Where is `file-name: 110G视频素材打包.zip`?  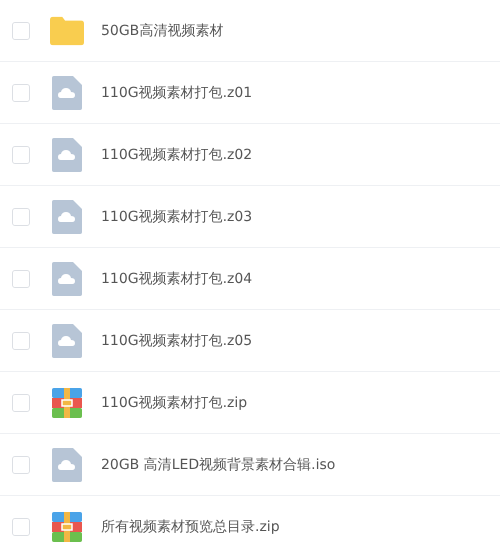
file-name: 110G视频素材打包.zip is located at coordinates (174, 403).